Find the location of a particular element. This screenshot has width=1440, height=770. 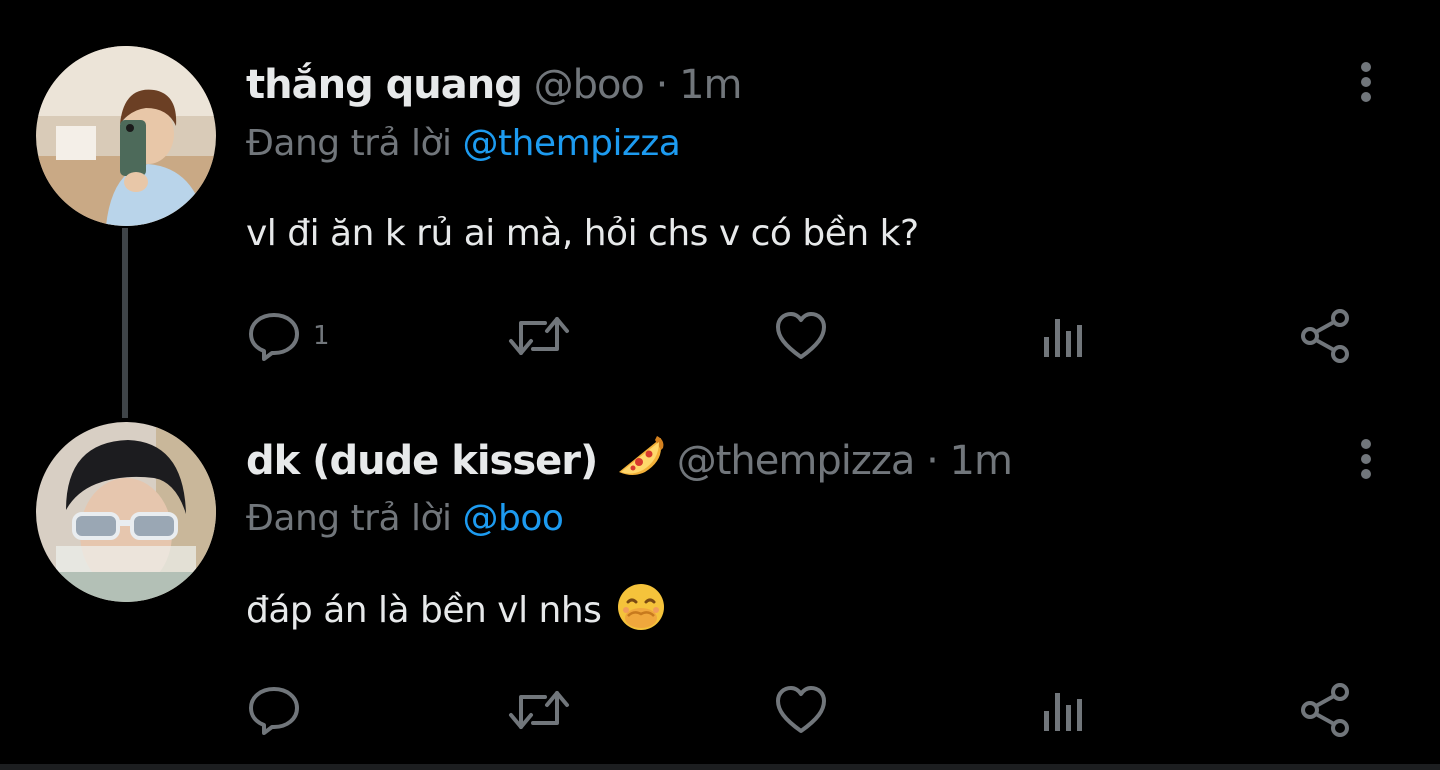

display-name: thắng quang is located at coordinates (384, 85).